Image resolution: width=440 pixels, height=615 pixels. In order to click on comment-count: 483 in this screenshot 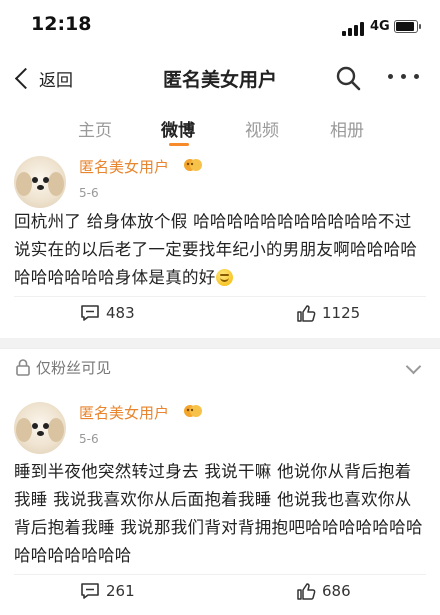, I will do `click(120, 313)`.